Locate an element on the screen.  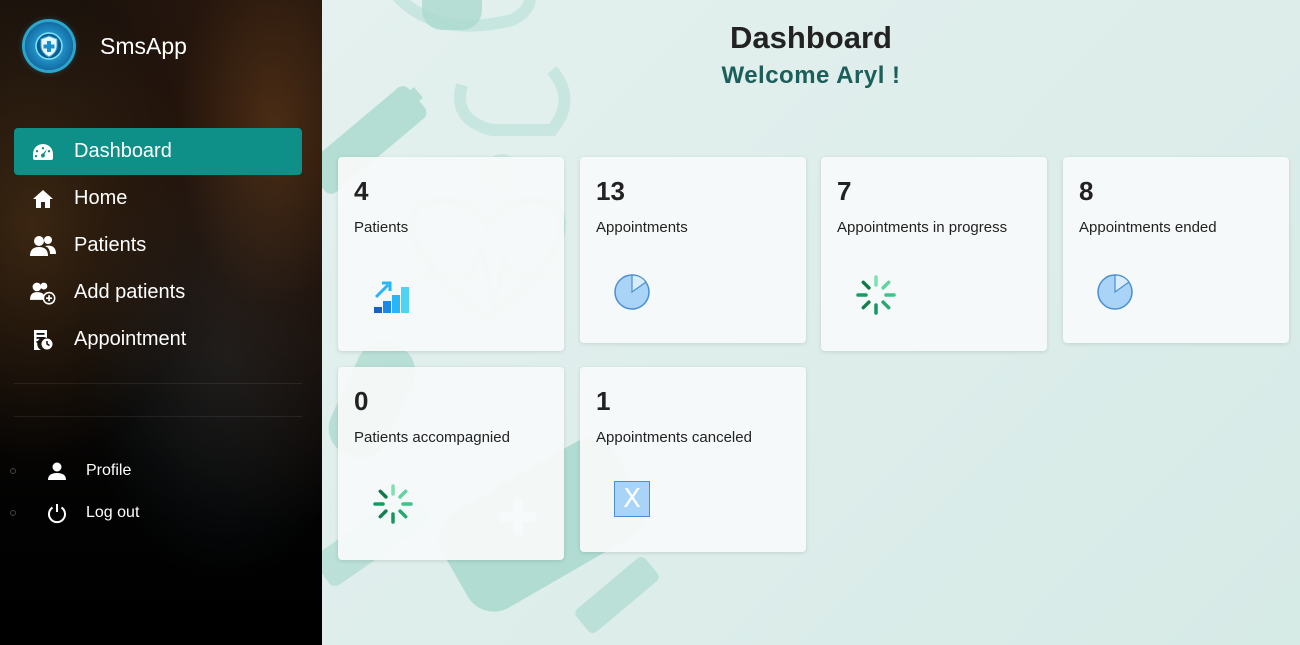
nav-label-appointment: Appointment is located at coordinates (130, 339).